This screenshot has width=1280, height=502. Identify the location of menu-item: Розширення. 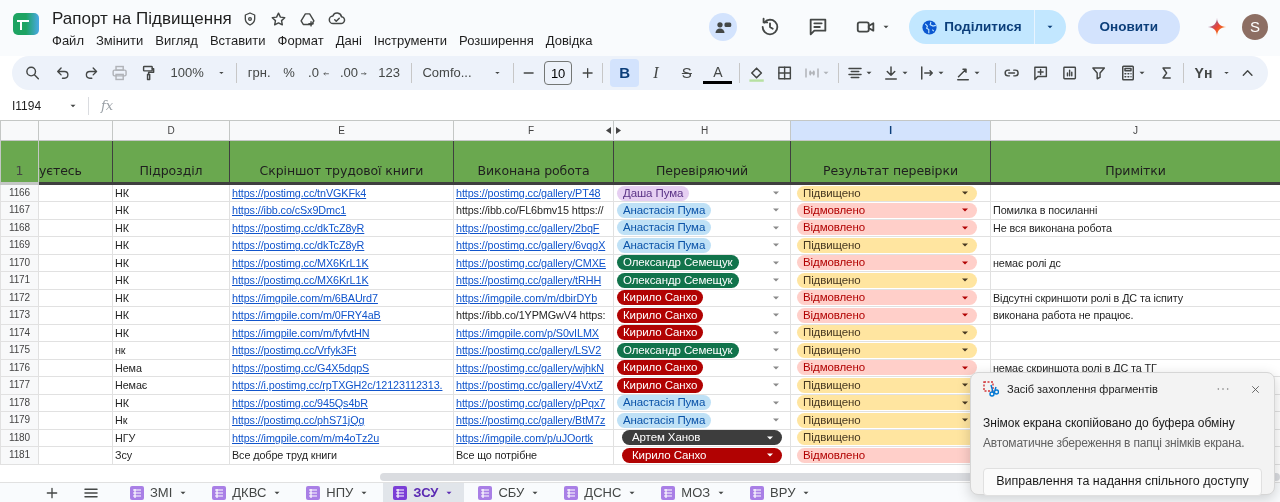
(496, 41).